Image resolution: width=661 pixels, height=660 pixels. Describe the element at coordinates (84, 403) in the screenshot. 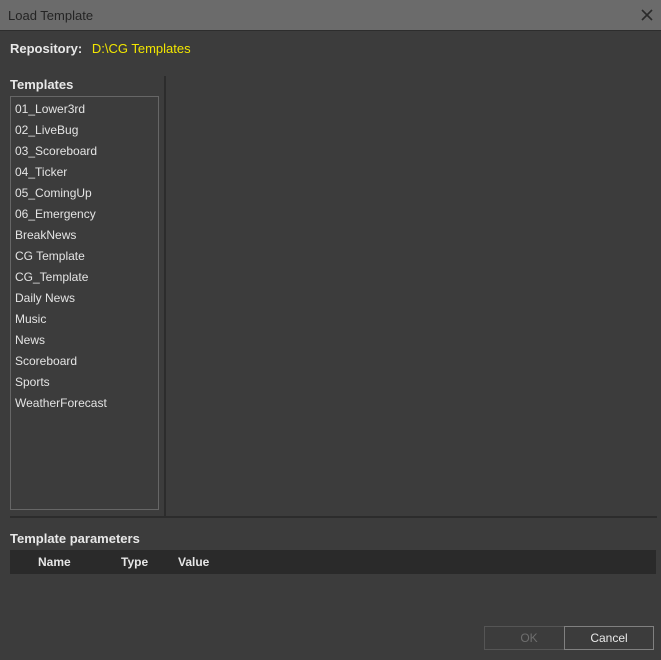

I see `template-list-item: WeatherForecast` at that location.